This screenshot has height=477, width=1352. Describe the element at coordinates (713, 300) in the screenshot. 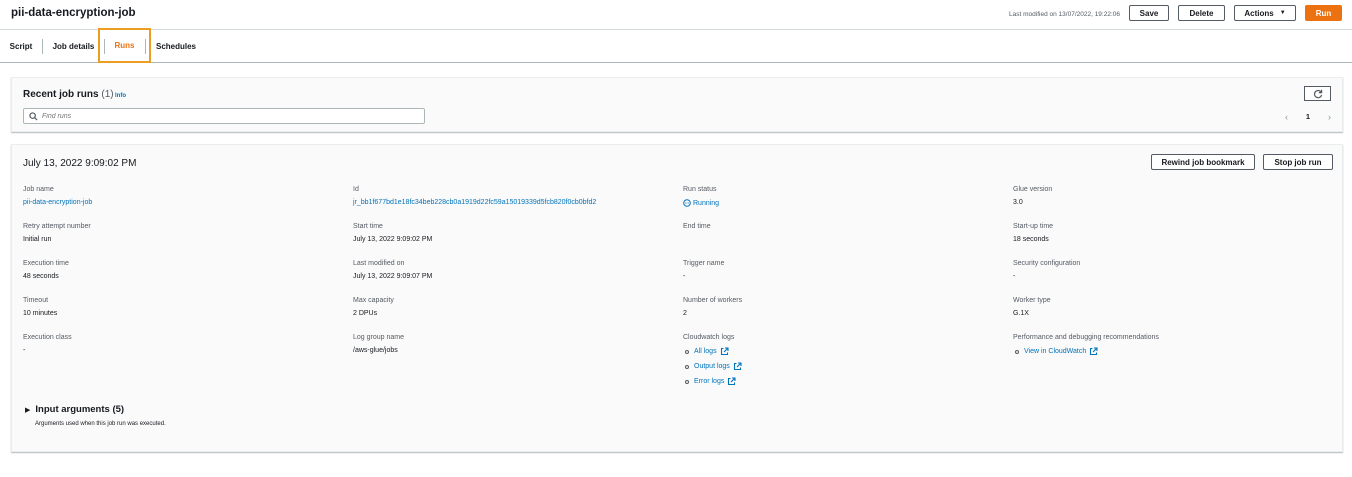

I see `field-label: Number of workers` at that location.